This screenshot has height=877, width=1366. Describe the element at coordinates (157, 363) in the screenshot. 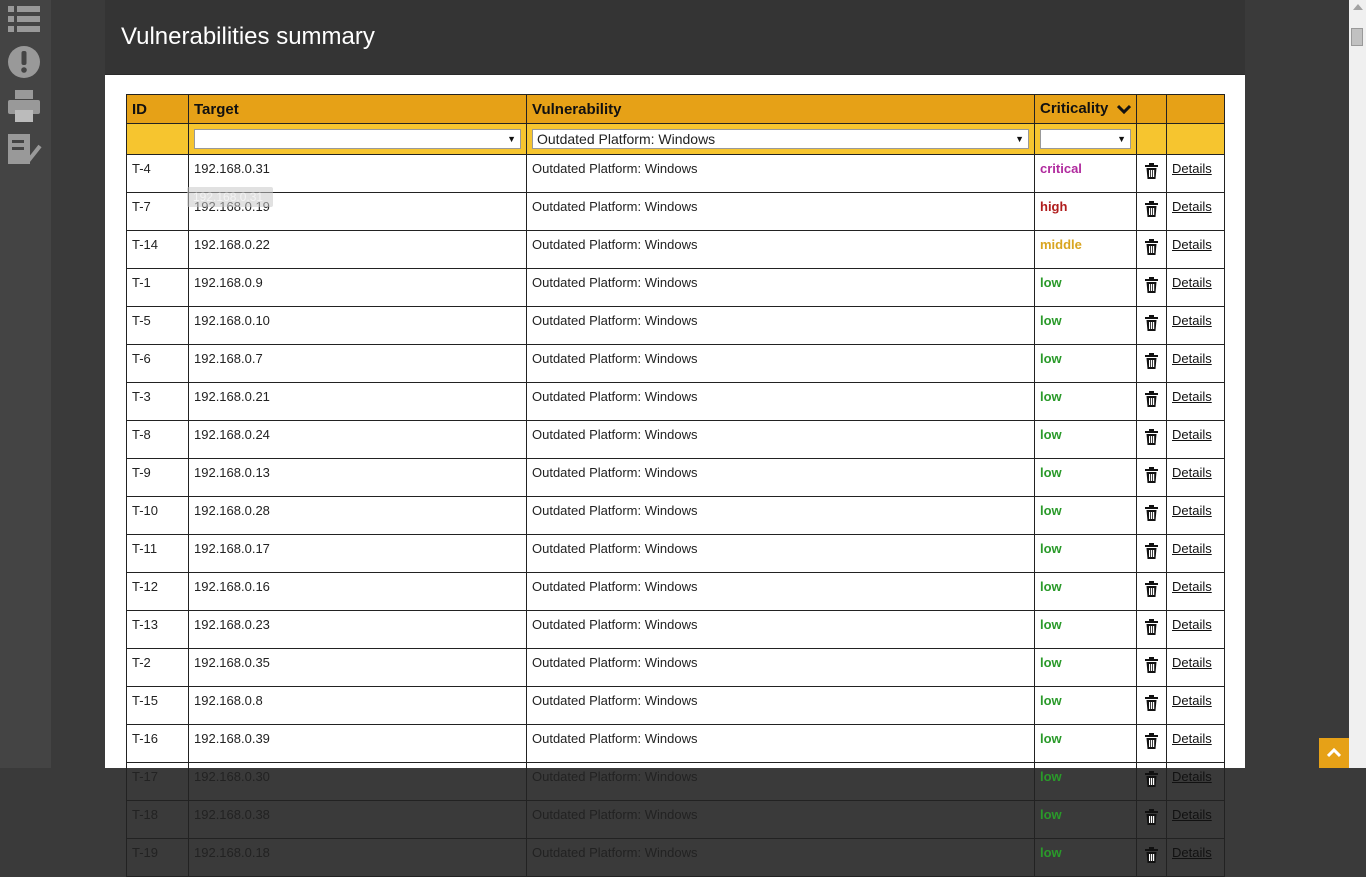

I see `row-id: T-6` at that location.